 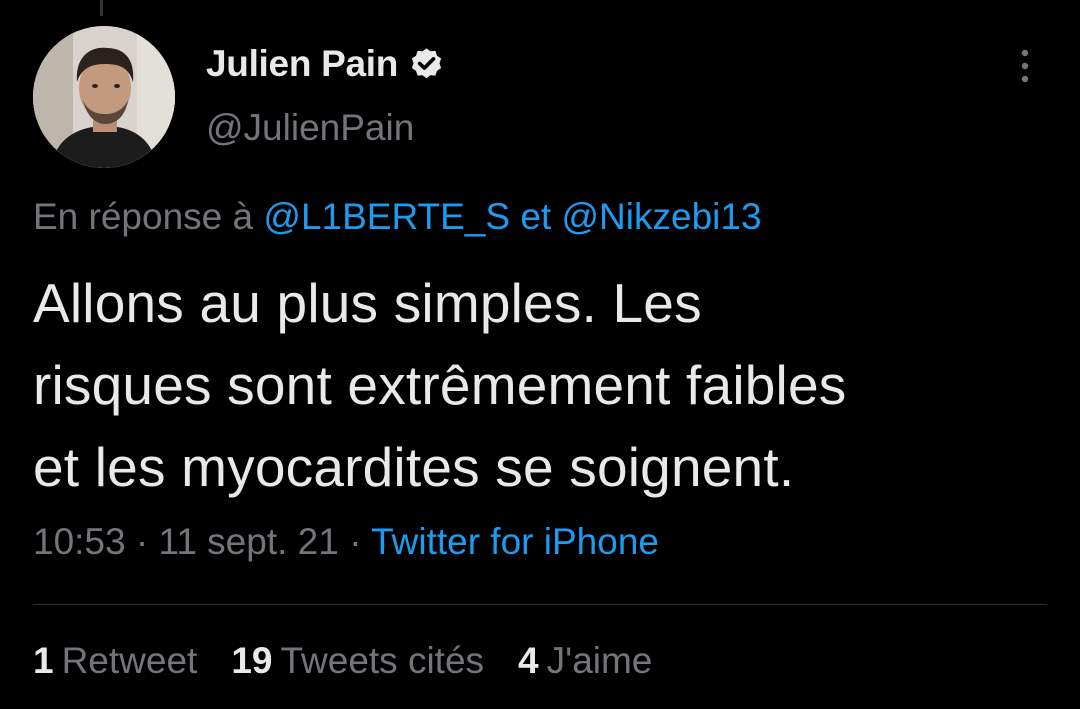 I want to click on retweets-label: Retweet, so click(x=129, y=660).